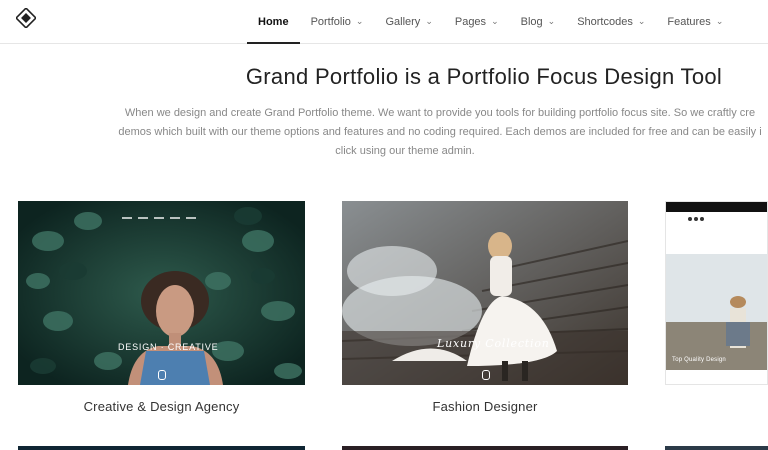 This screenshot has width=768, height=450. I want to click on nav-label: Pages, so click(470, 21).